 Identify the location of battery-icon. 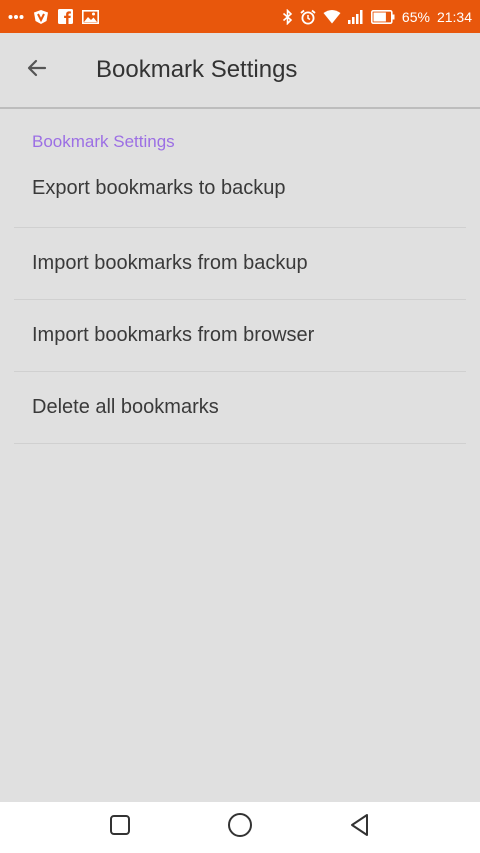
(382, 16).